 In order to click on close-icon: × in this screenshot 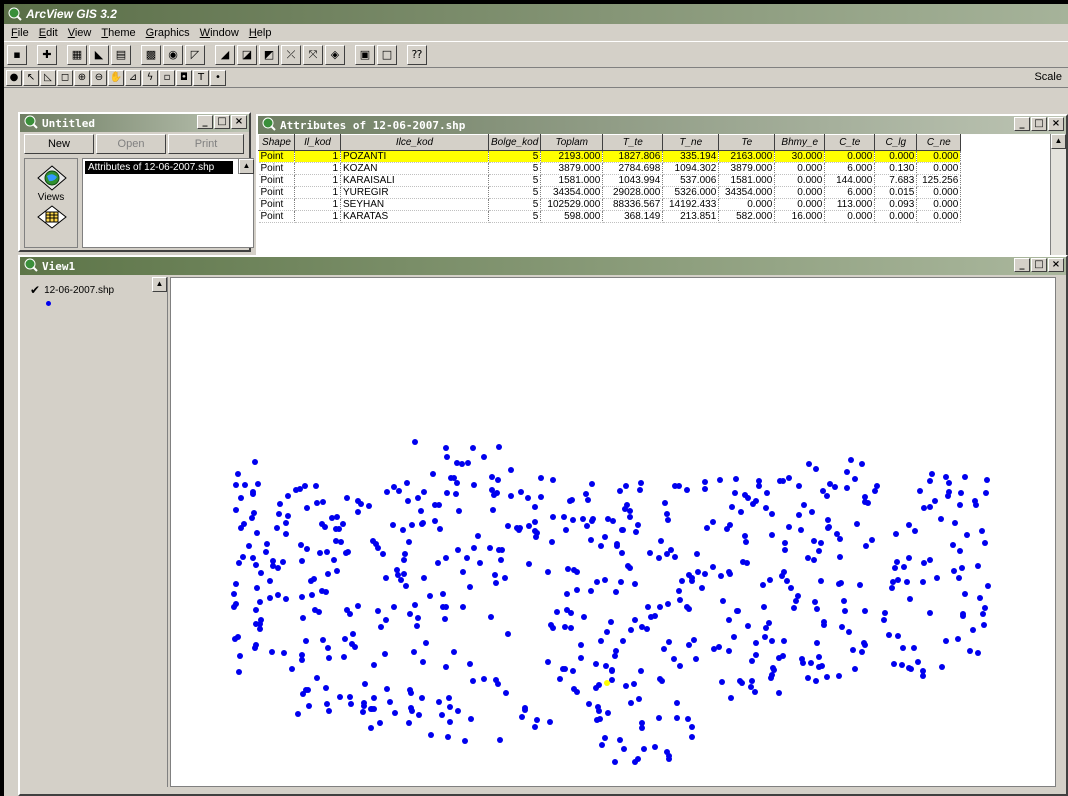, I will do `click(239, 122)`.